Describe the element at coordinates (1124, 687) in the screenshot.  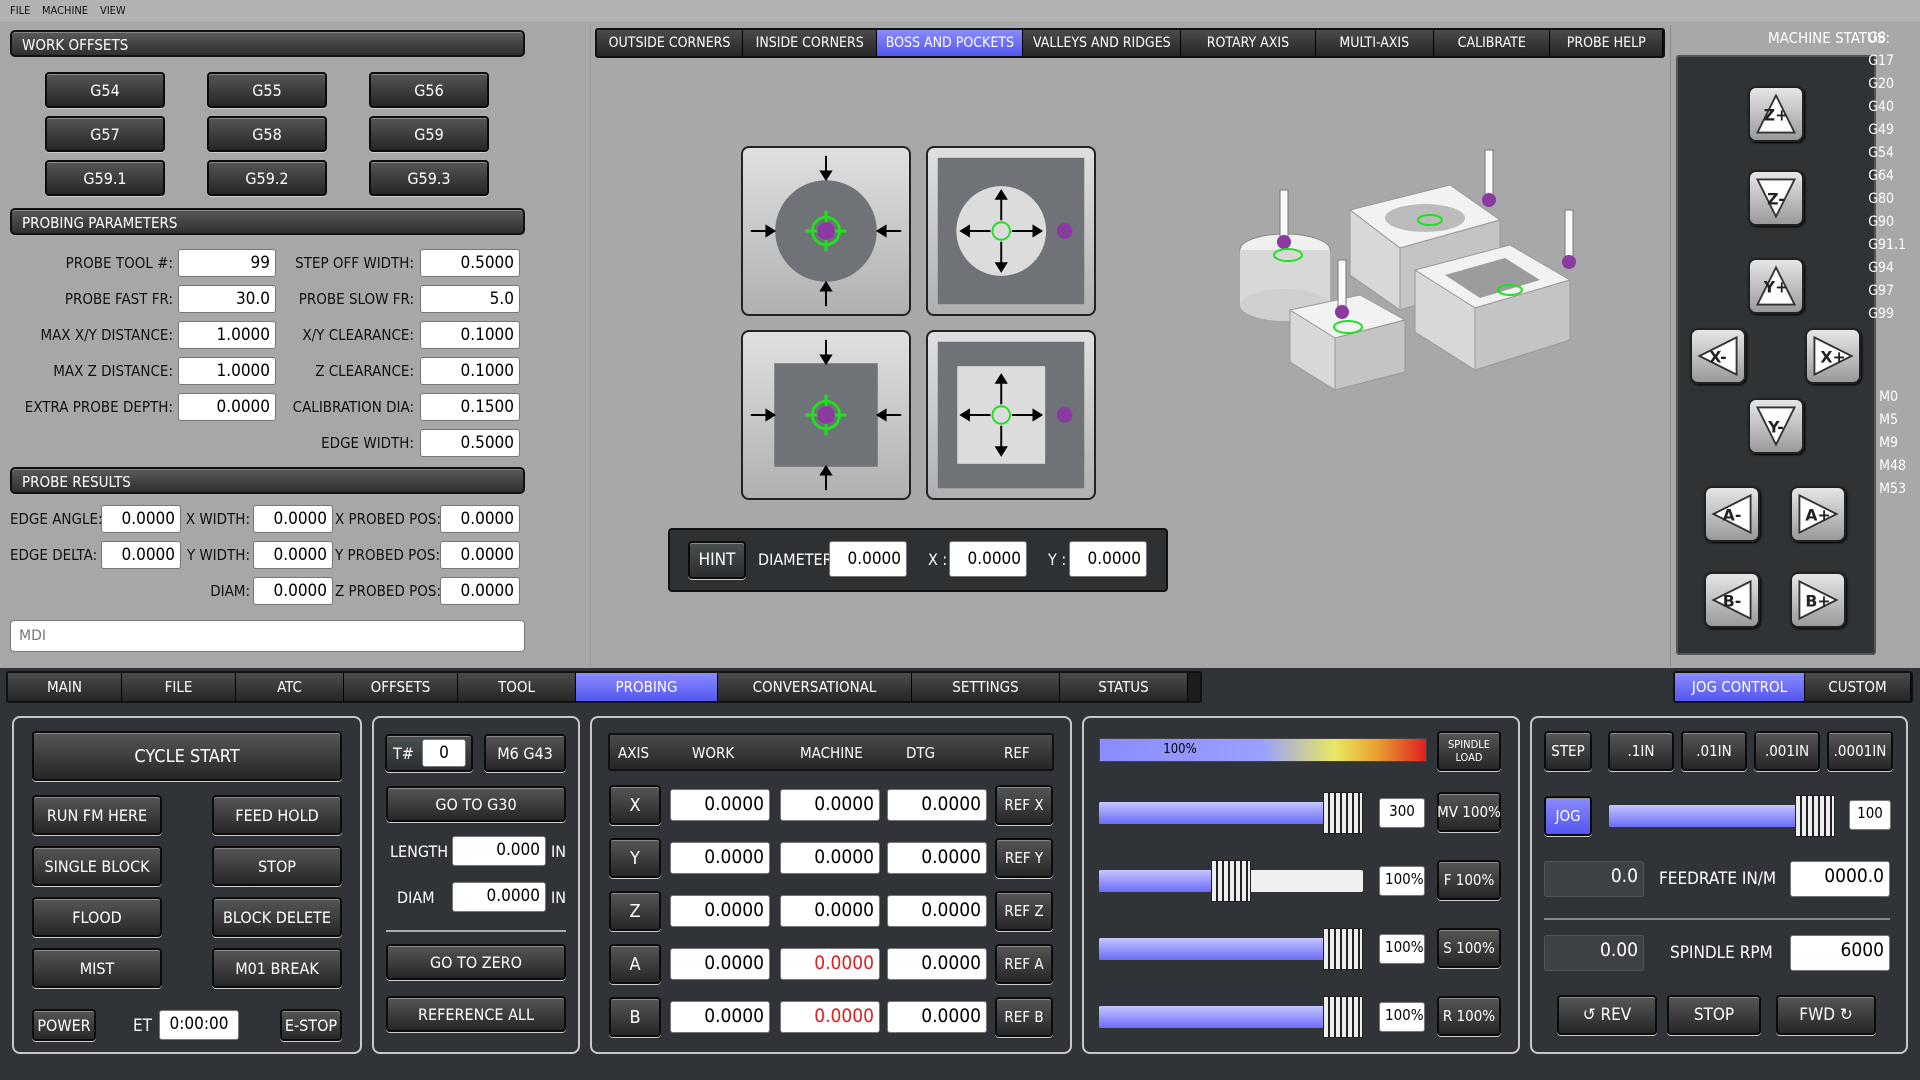
I see `main-tab-status: STATUS` at that location.